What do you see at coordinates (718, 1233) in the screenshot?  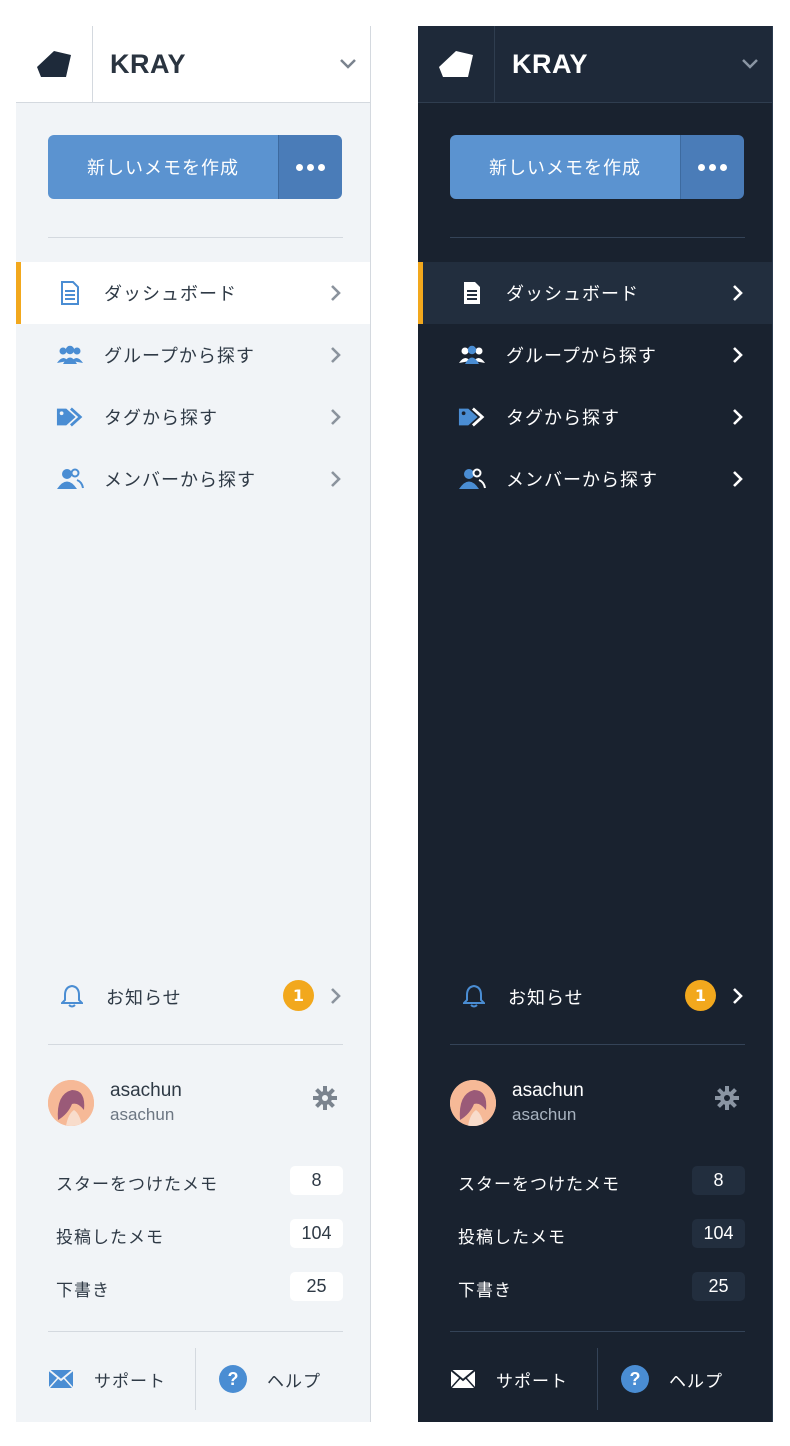 I see `stat-count: 104` at bounding box center [718, 1233].